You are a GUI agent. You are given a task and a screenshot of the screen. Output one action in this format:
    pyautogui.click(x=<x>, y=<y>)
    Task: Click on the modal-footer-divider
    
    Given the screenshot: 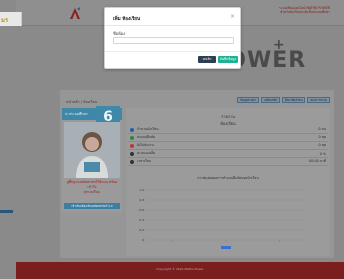 What is the action you would take?
    pyautogui.click(x=172, y=51)
    